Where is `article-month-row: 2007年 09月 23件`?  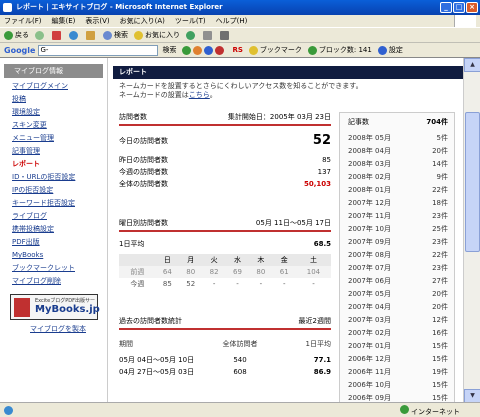 article-month-row: 2007年 09月 23件 is located at coordinates (398, 242).